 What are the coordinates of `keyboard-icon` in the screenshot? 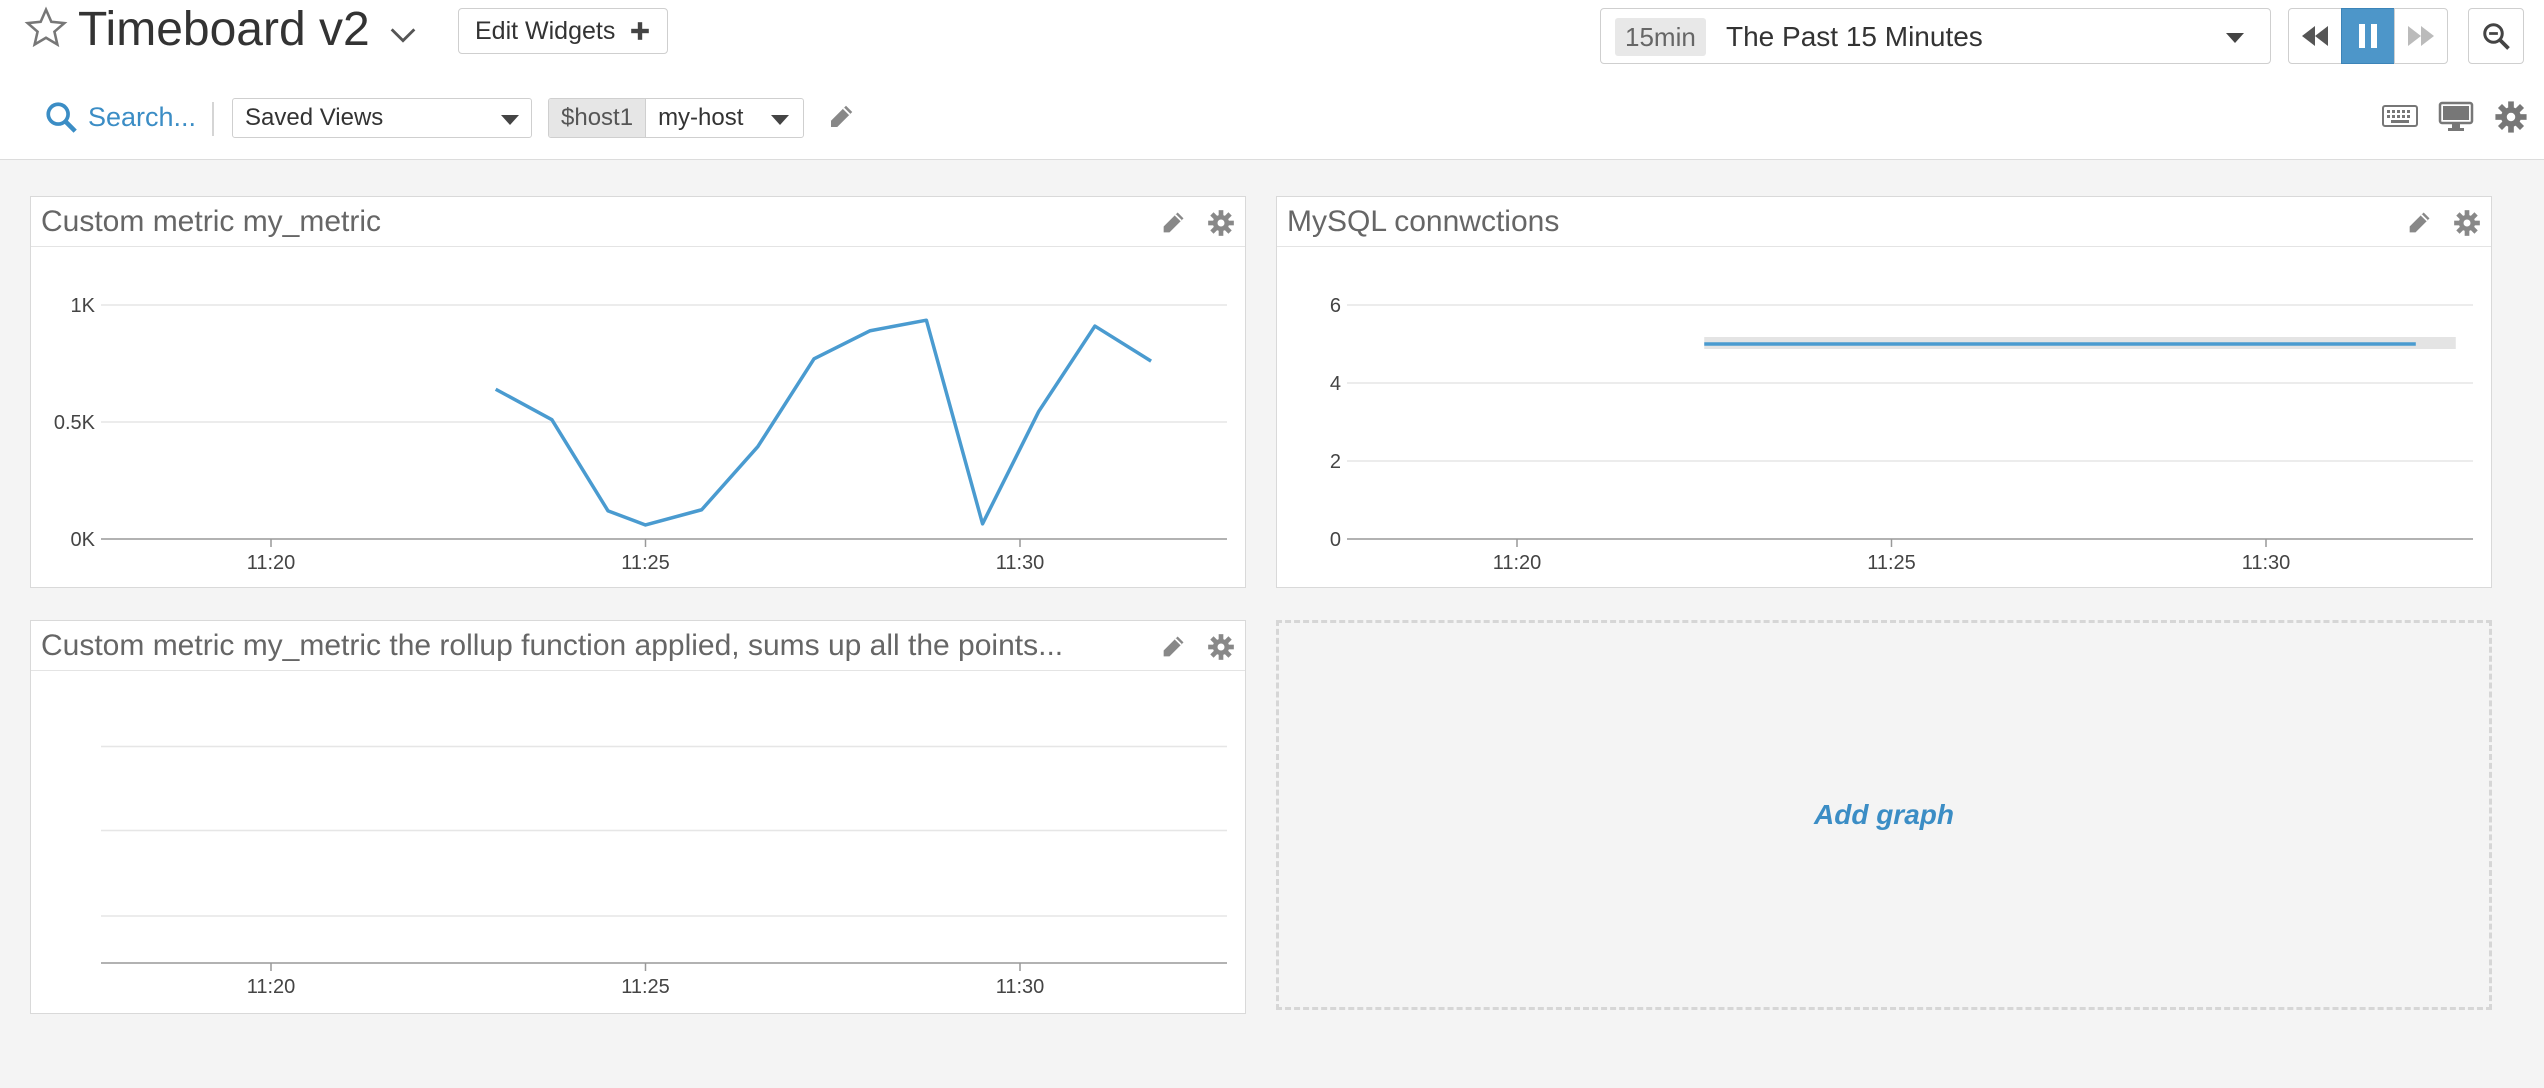 It's located at (2400, 116).